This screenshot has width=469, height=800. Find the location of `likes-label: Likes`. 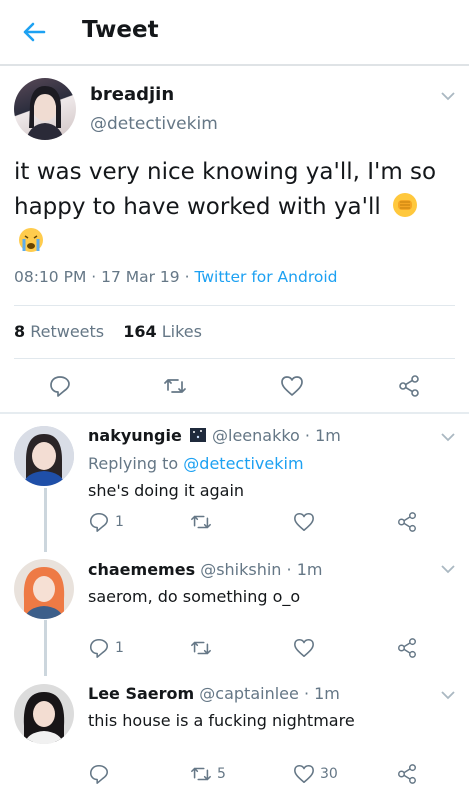

likes-label: Likes is located at coordinates (179, 331).